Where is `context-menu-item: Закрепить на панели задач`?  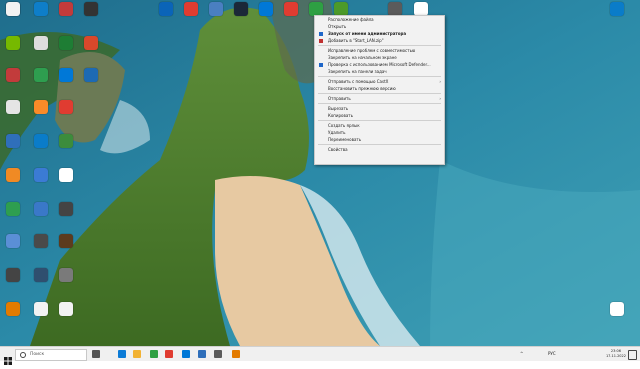
context-menu-item: Закрепить на панели задач is located at coordinates (379, 71).